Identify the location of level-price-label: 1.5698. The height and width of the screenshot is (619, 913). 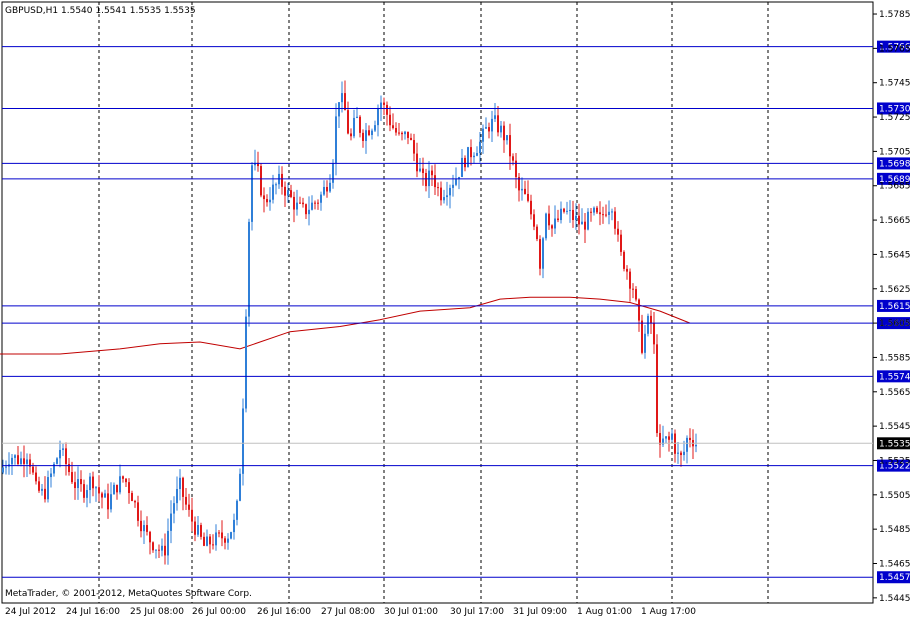
(895, 164).